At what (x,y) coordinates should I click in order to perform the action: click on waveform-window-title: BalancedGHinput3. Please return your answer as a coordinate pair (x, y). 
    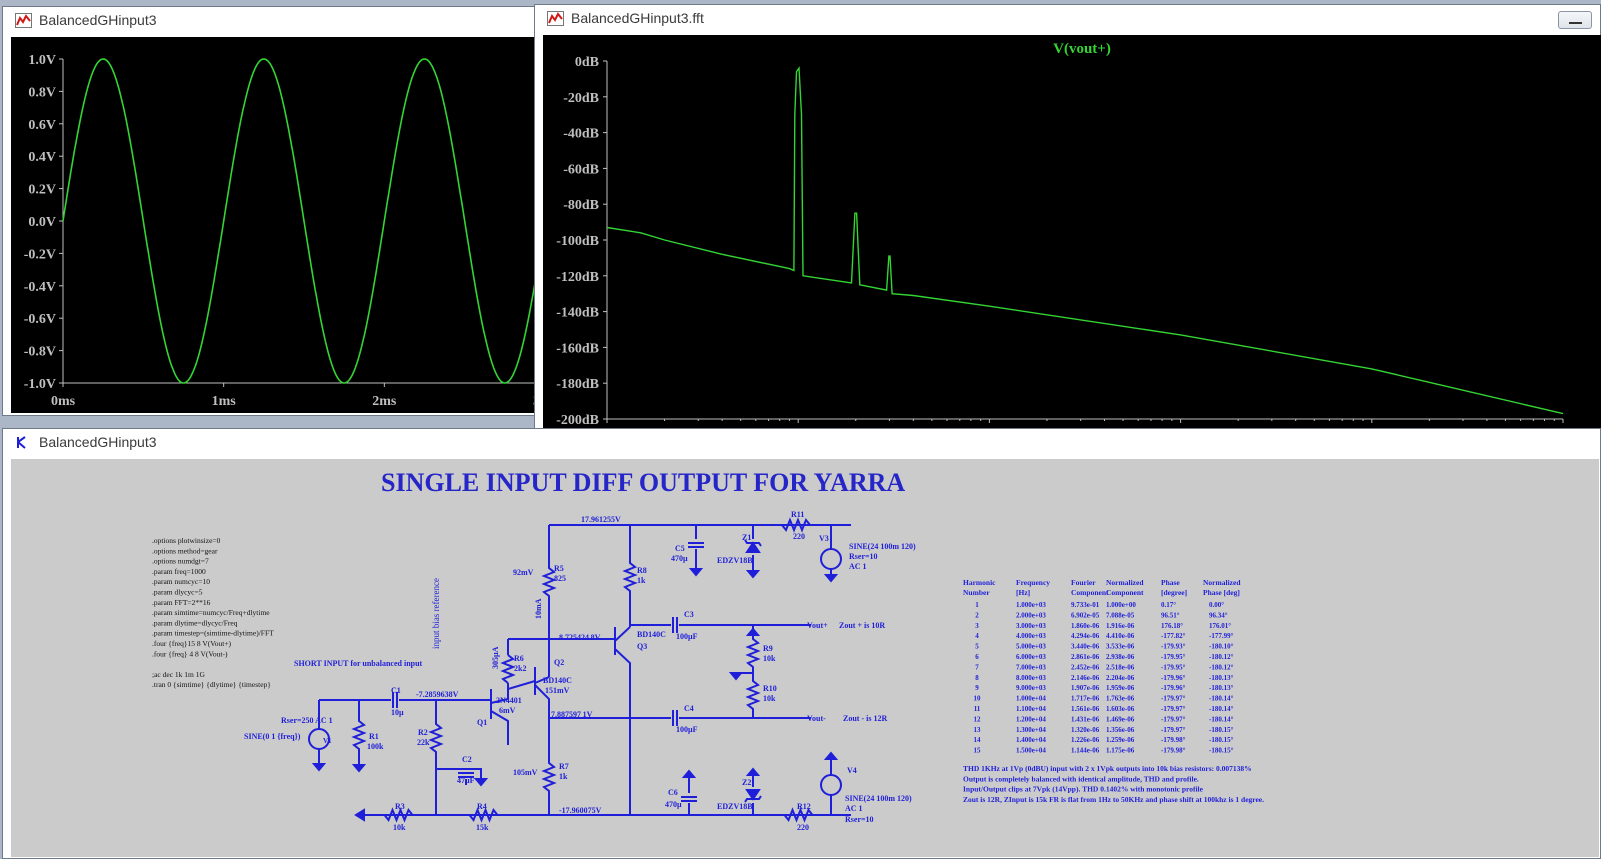
    Looking at the image, I should click on (98, 20).